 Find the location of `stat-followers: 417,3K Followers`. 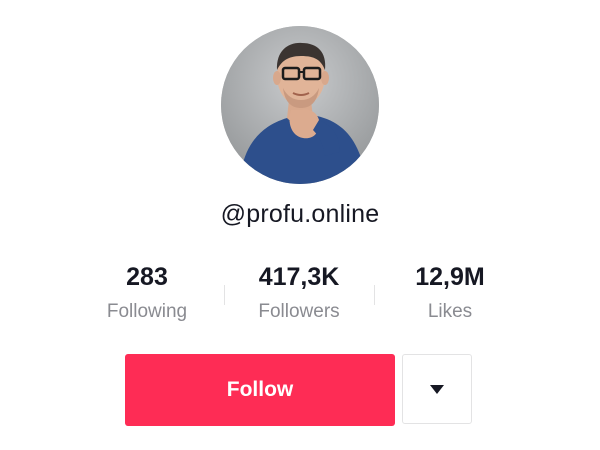

stat-followers: 417,3K Followers is located at coordinates (299, 293).